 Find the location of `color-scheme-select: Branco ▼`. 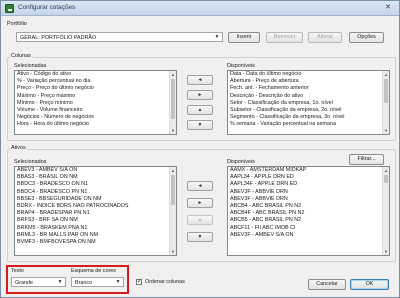

color-scheme-select: Branco ▼ is located at coordinates (97, 282).